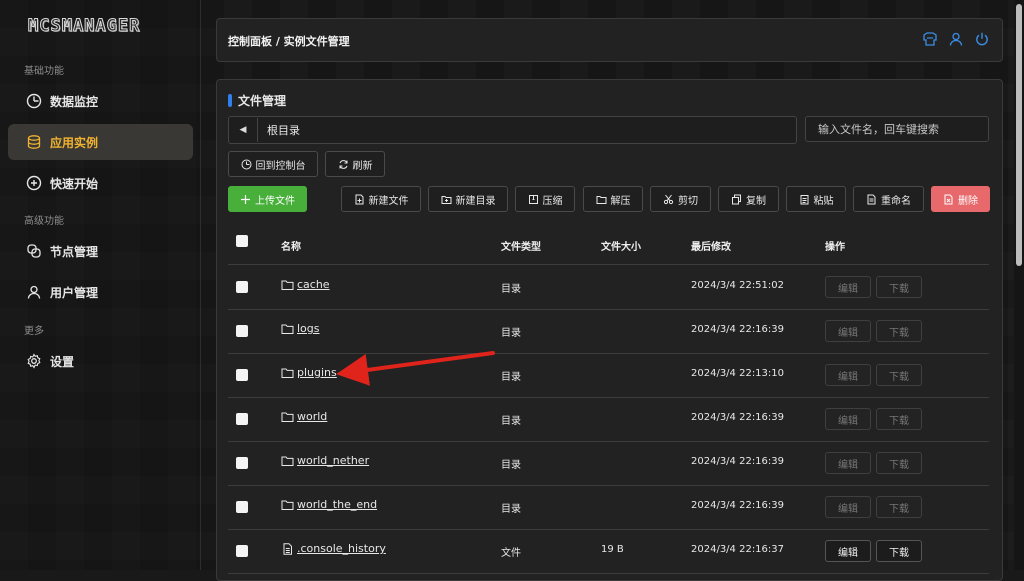  I want to click on file-name-link: world_nether, so click(325, 460).